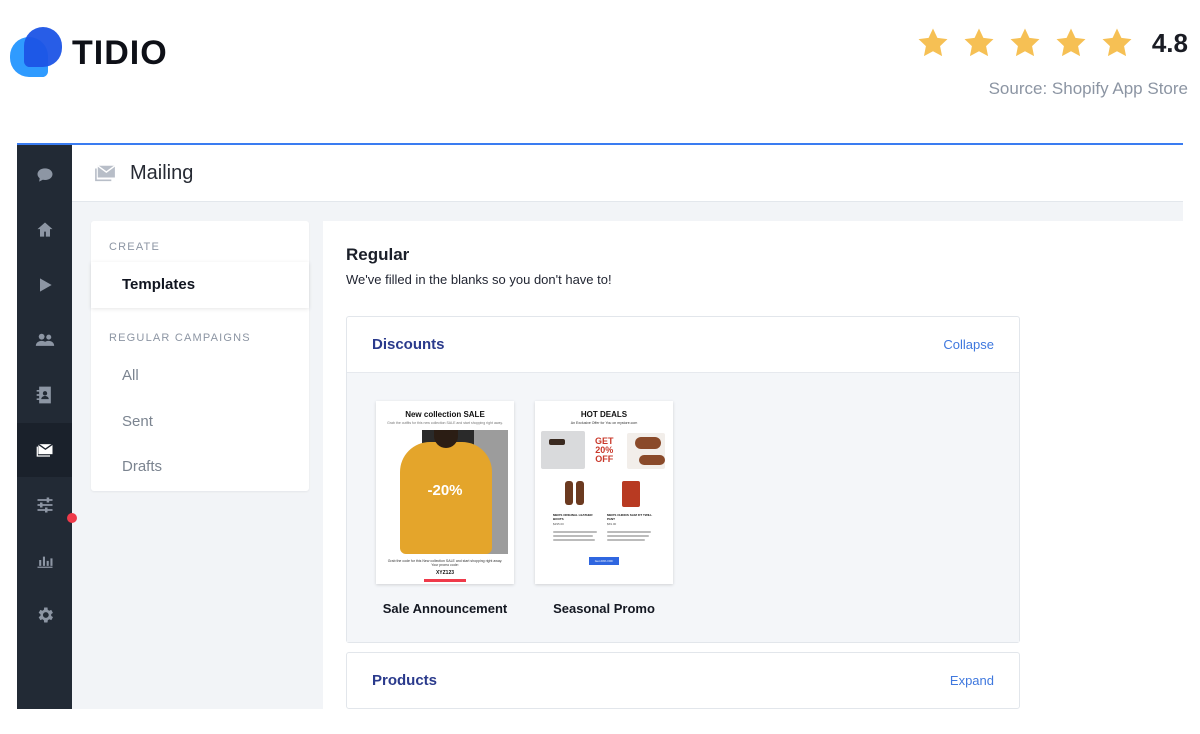 This screenshot has height=734, width=1200. Describe the element at coordinates (445, 580) in the screenshot. I see `thumbnail-button` at that location.